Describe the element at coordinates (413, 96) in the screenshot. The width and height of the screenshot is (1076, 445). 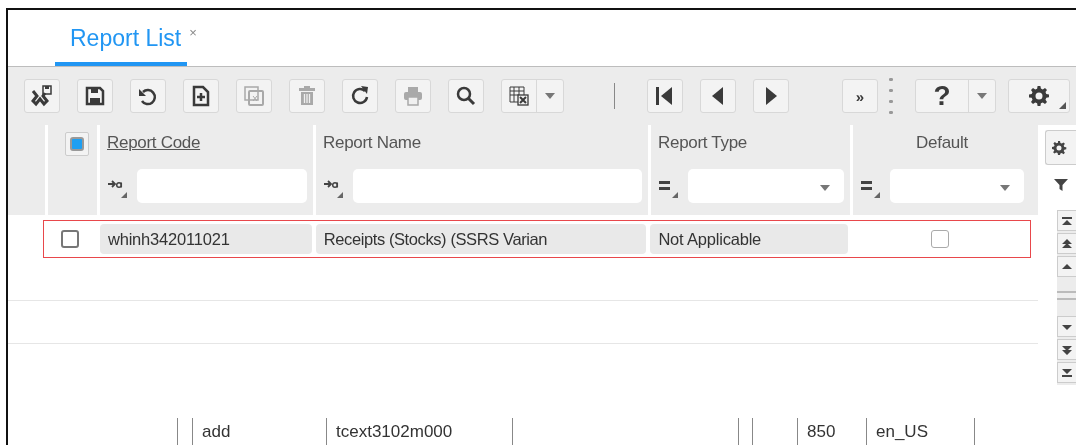
I see `printer-icon` at that location.